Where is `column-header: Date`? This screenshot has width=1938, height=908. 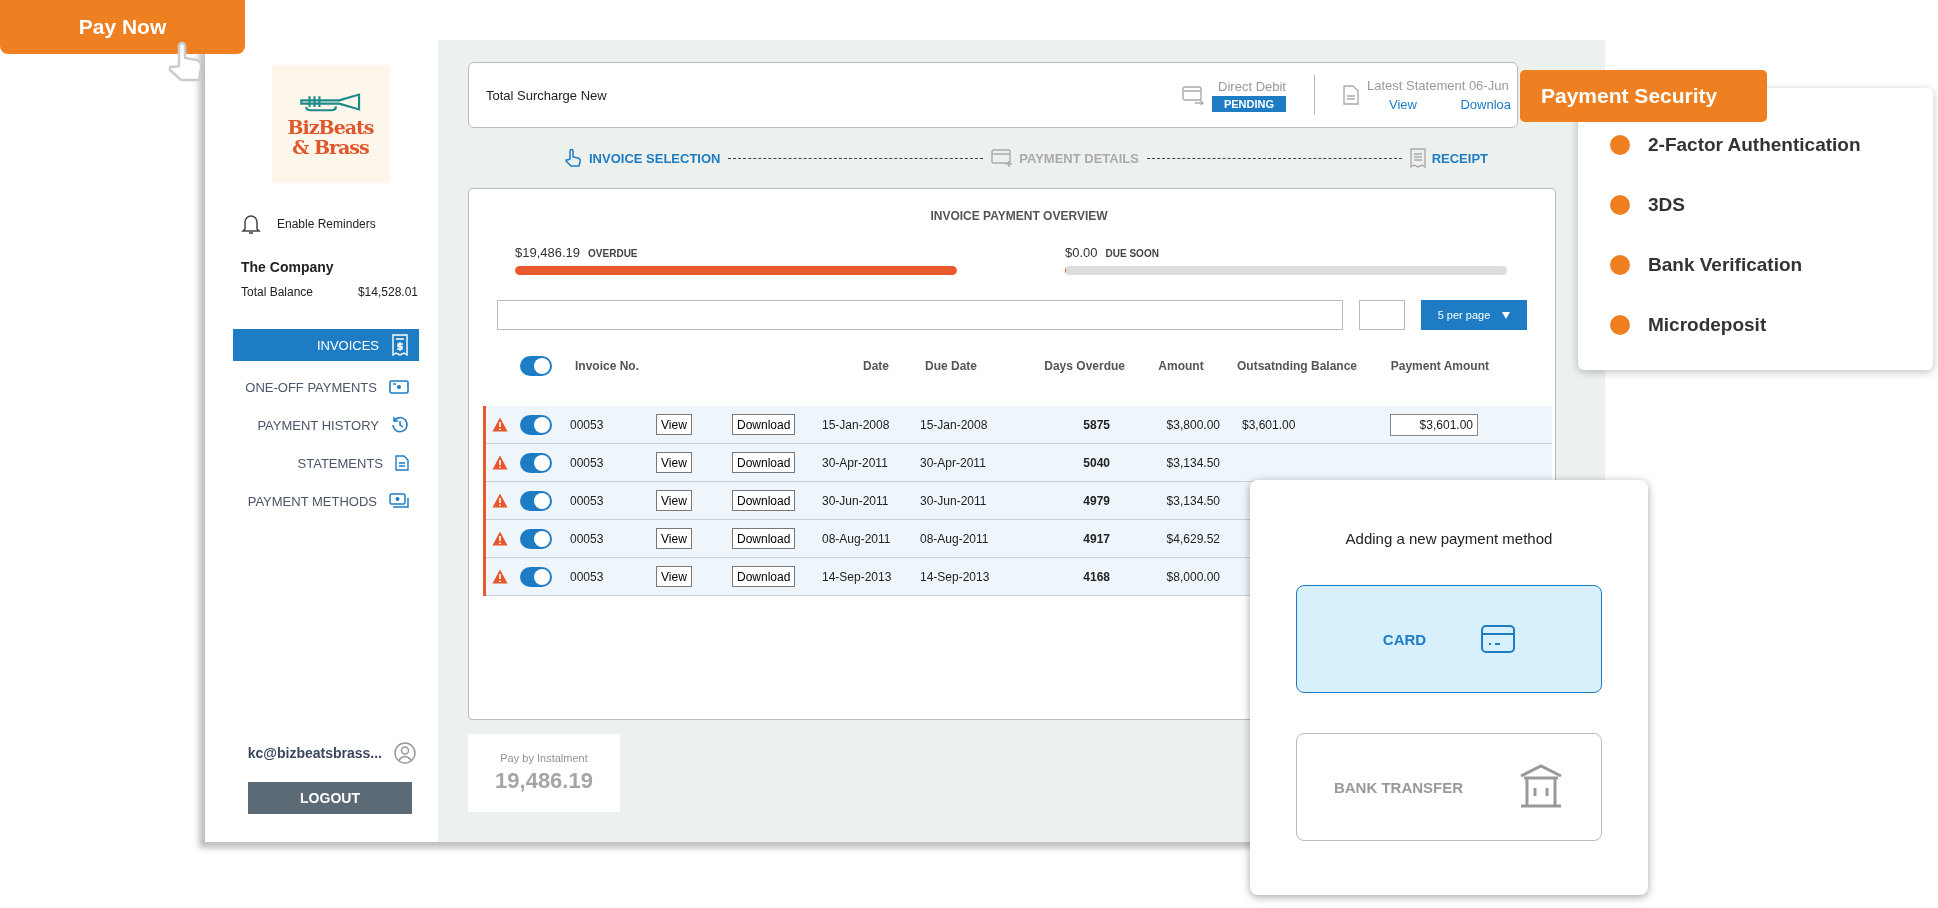 column-header: Date is located at coordinates (876, 366).